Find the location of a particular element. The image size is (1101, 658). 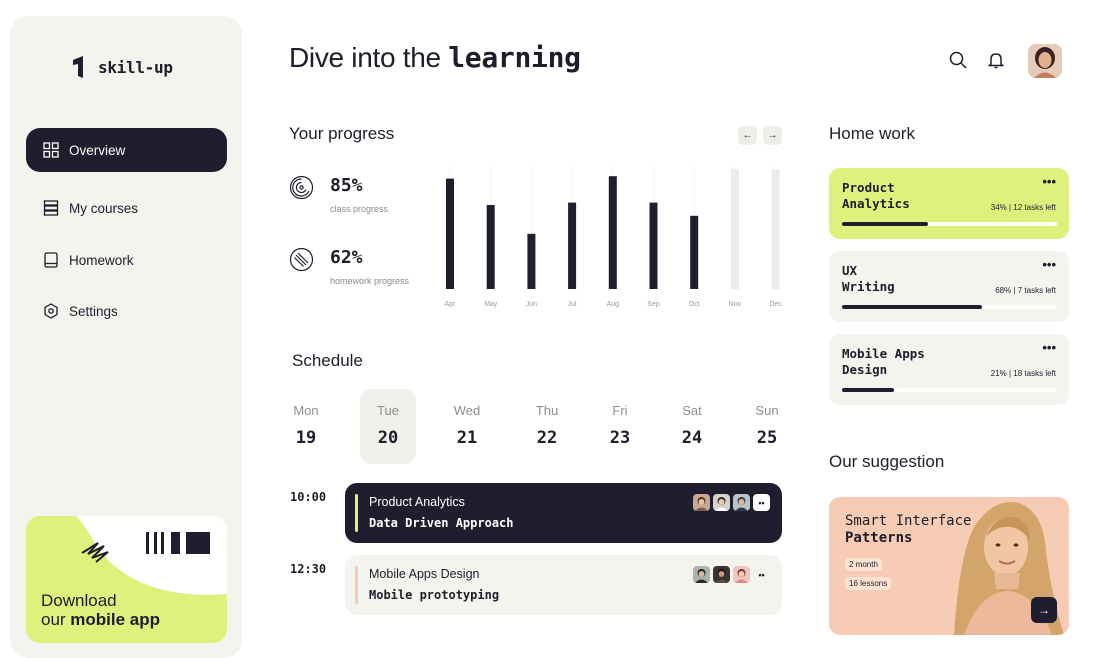

chart-bar-nov is located at coordinates (734, 229).